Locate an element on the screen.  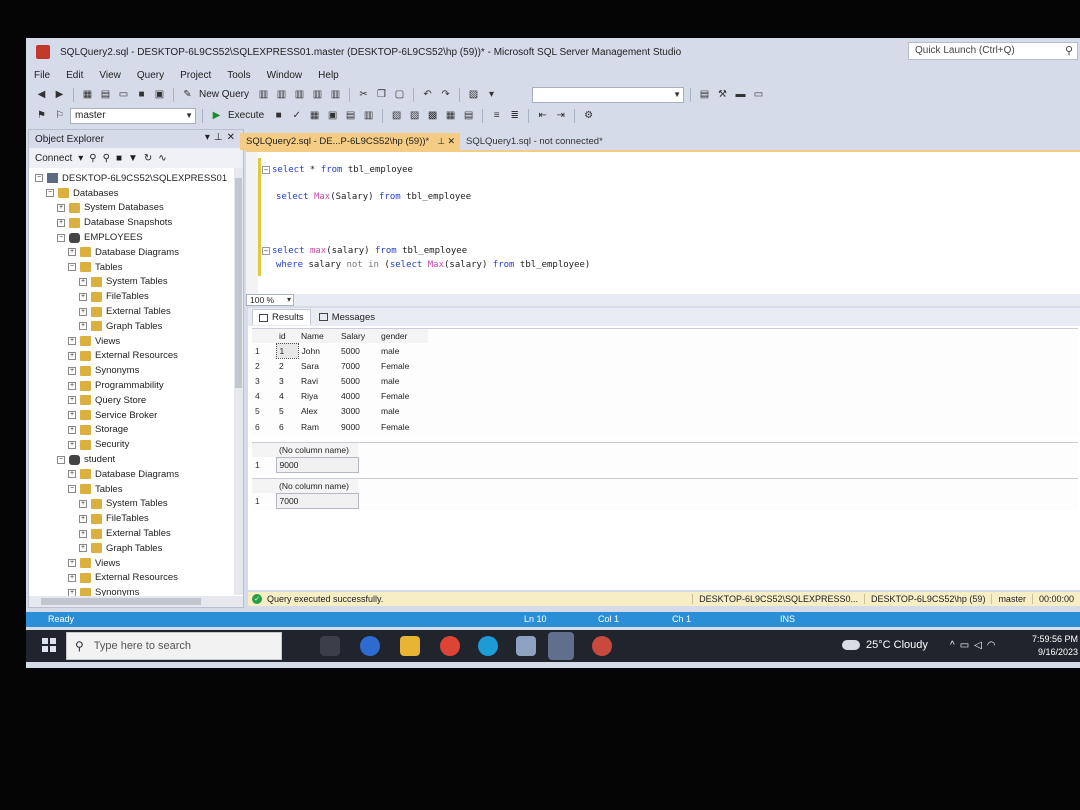
display-estimated-plan-icon: ▦ is located at coordinates (314, 115).